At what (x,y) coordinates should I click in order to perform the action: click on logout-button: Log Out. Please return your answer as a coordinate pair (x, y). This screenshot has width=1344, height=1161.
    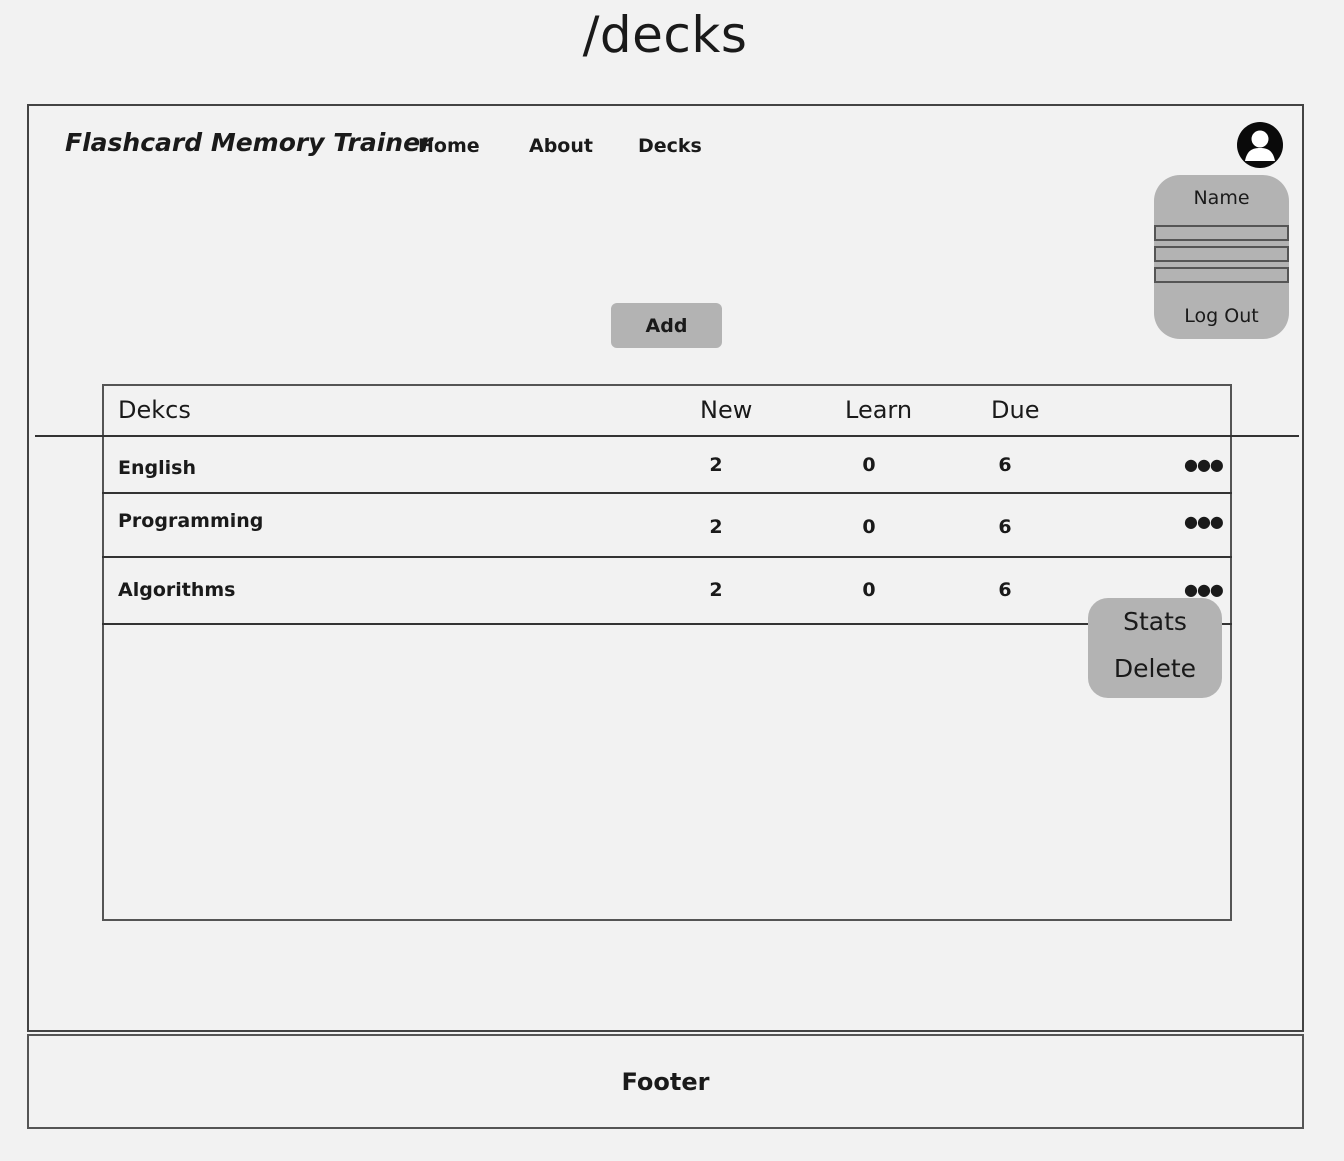
    Looking at the image, I should click on (1221, 316).